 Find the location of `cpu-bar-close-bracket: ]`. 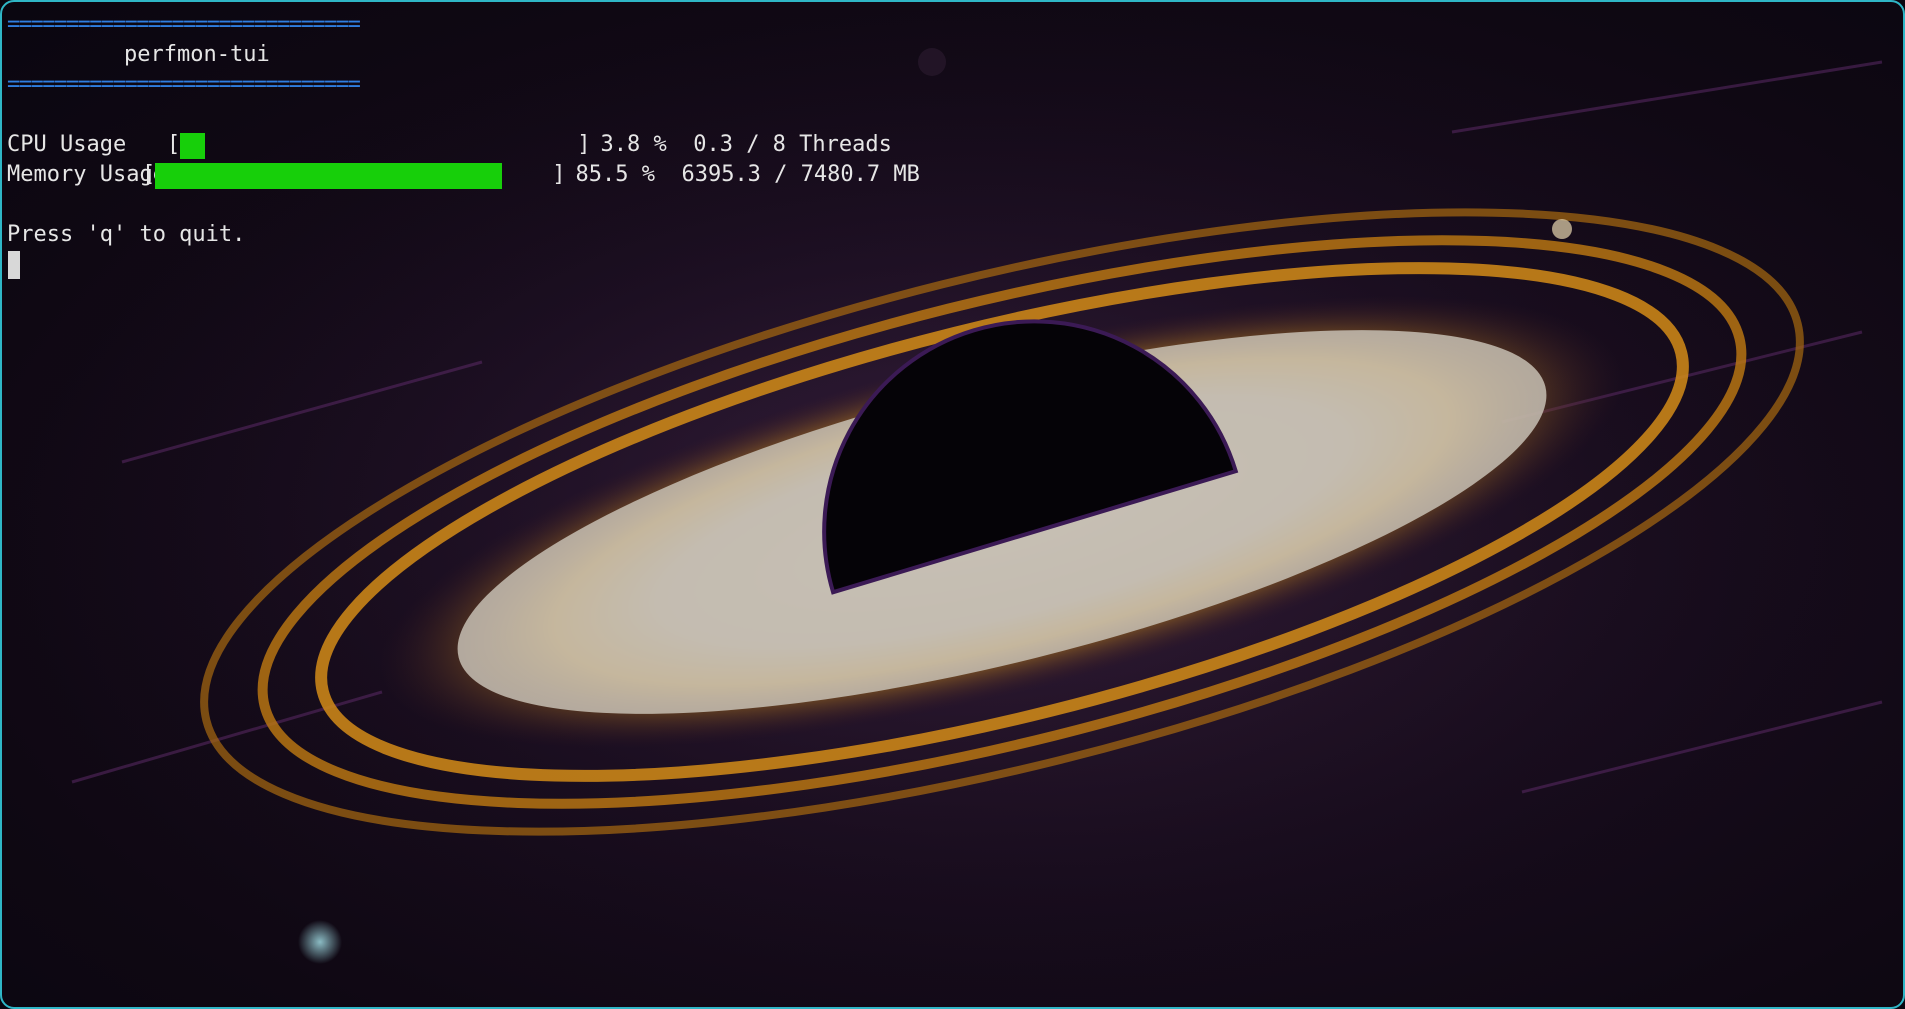

cpu-bar-close-bracket: ] is located at coordinates (584, 144).